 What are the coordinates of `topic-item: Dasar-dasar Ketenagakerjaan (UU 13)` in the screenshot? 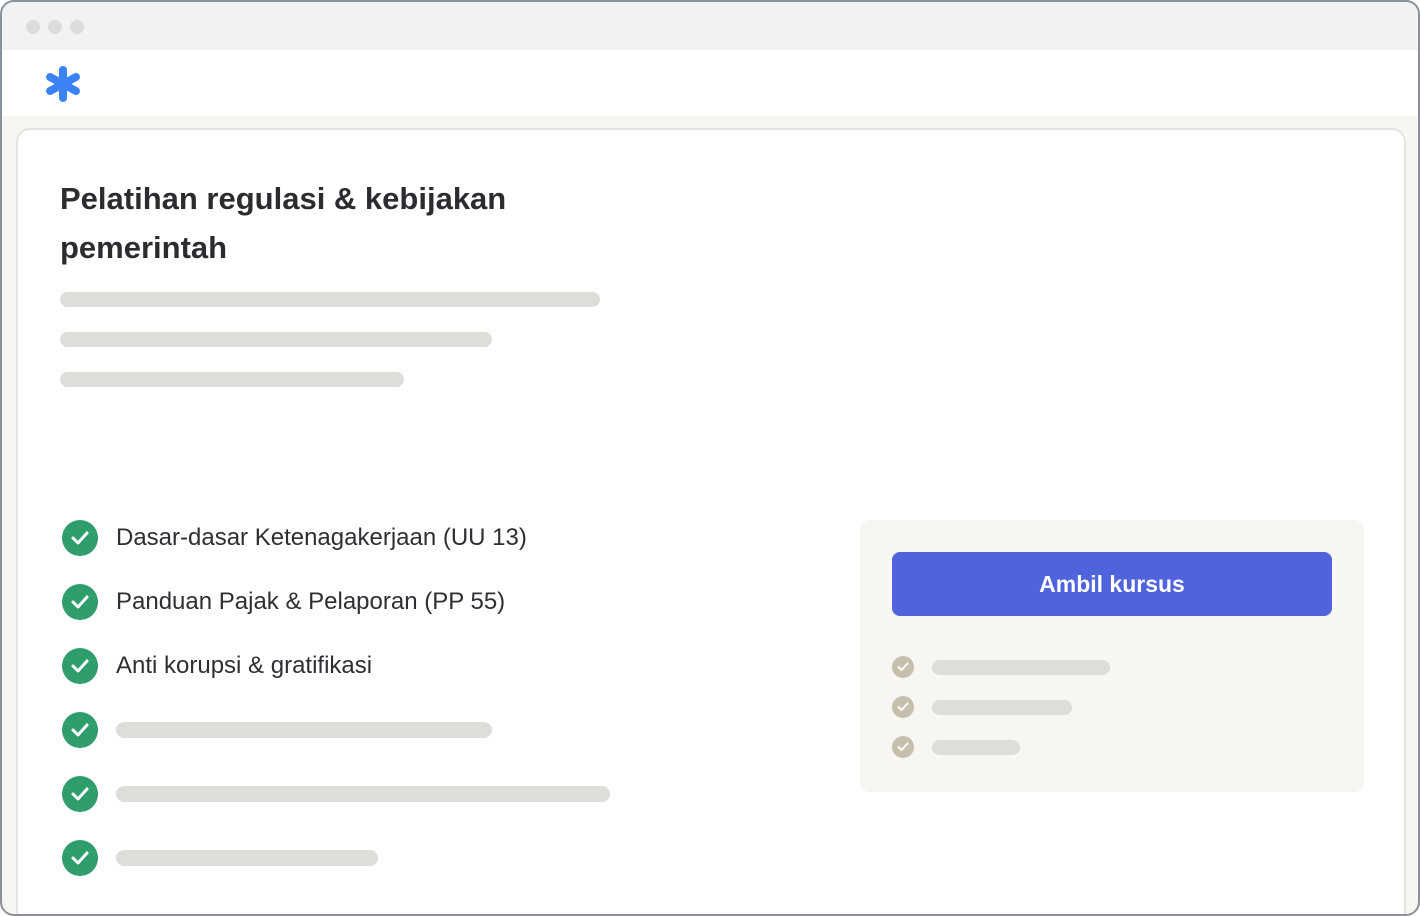 It's located at (294, 538).